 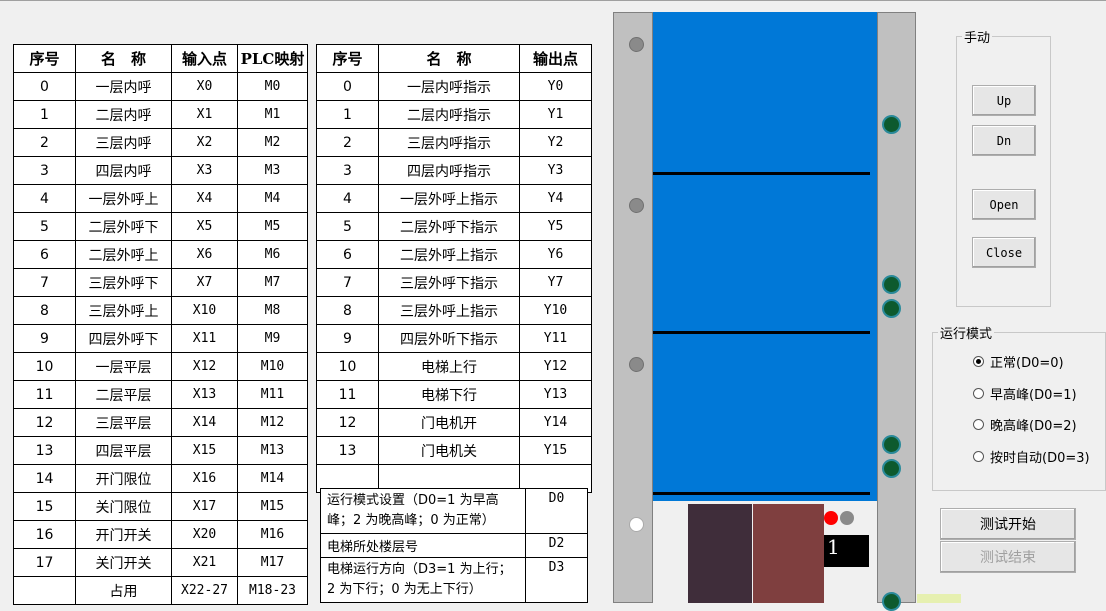 What do you see at coordinates (449, 142) in the screenshot?
I see `table-cell: 三层内呼指示` at bounding box center [449, 142].